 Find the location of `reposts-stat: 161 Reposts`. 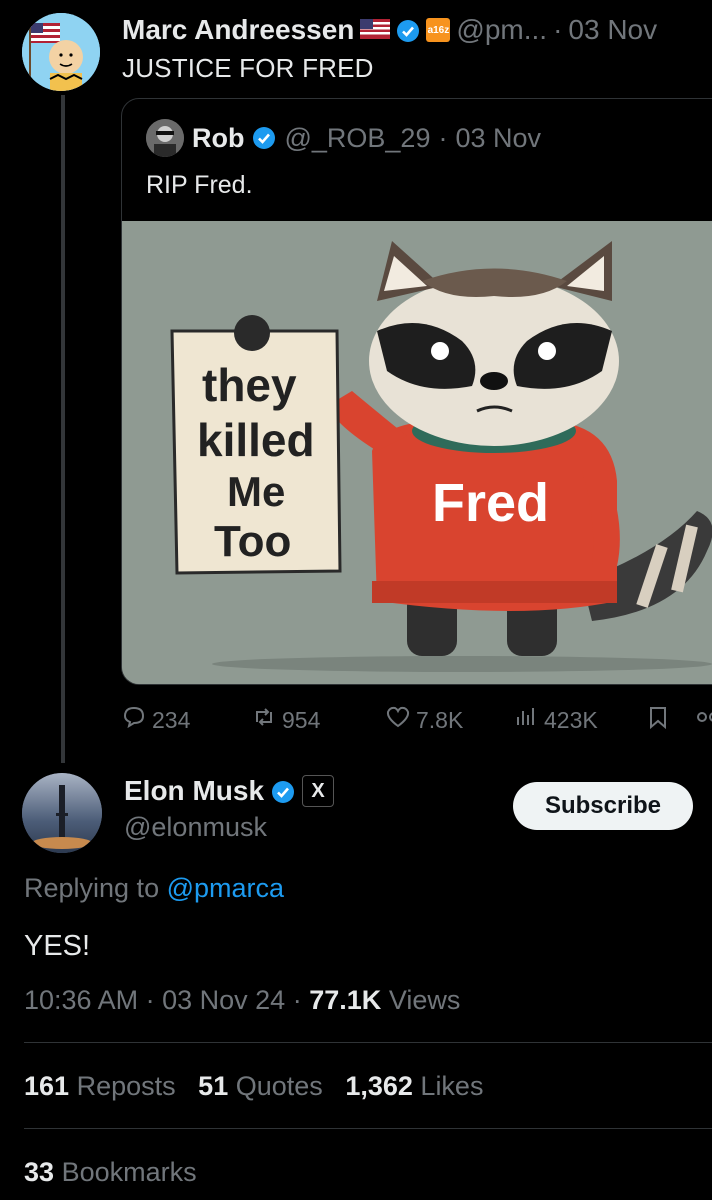

reposts-stat: 161 Reposts is located at coordinates (103, 1086).